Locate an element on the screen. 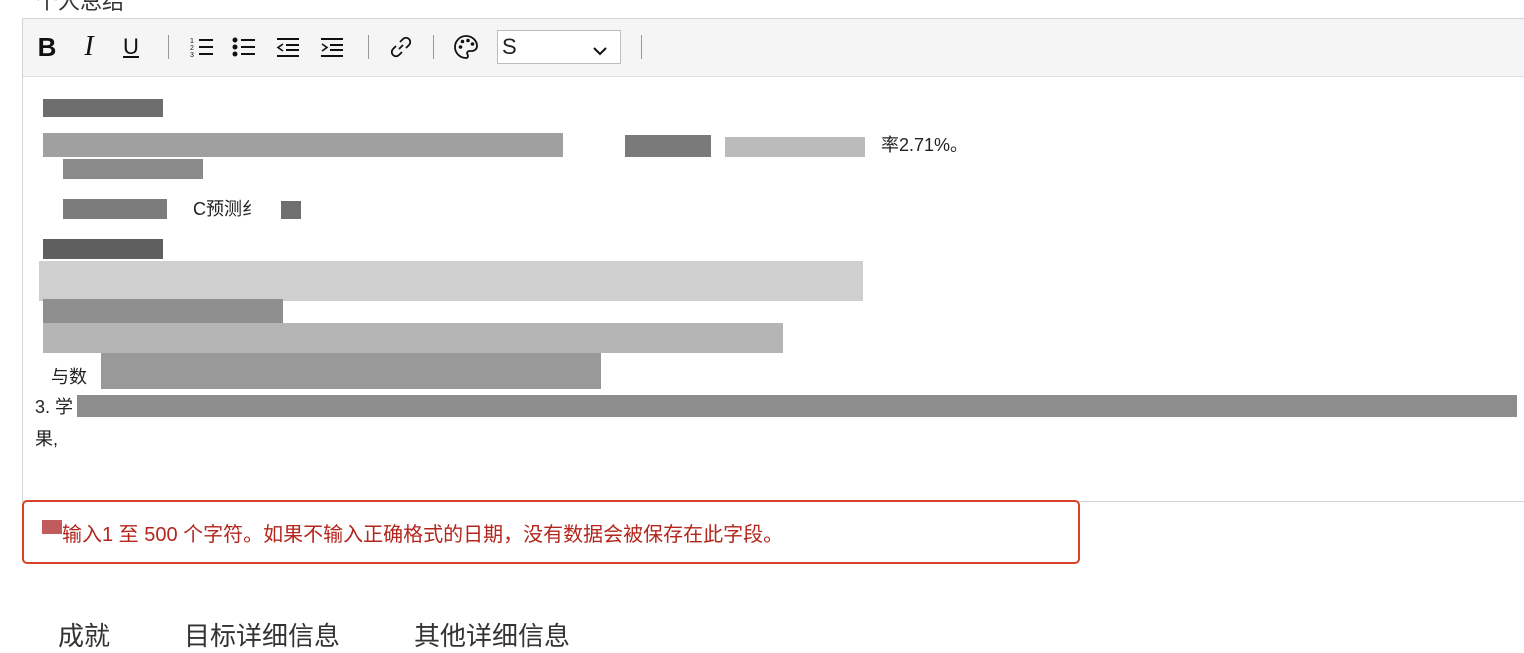  text-fragment: 3. 学 is located at coordinates (54, 407).